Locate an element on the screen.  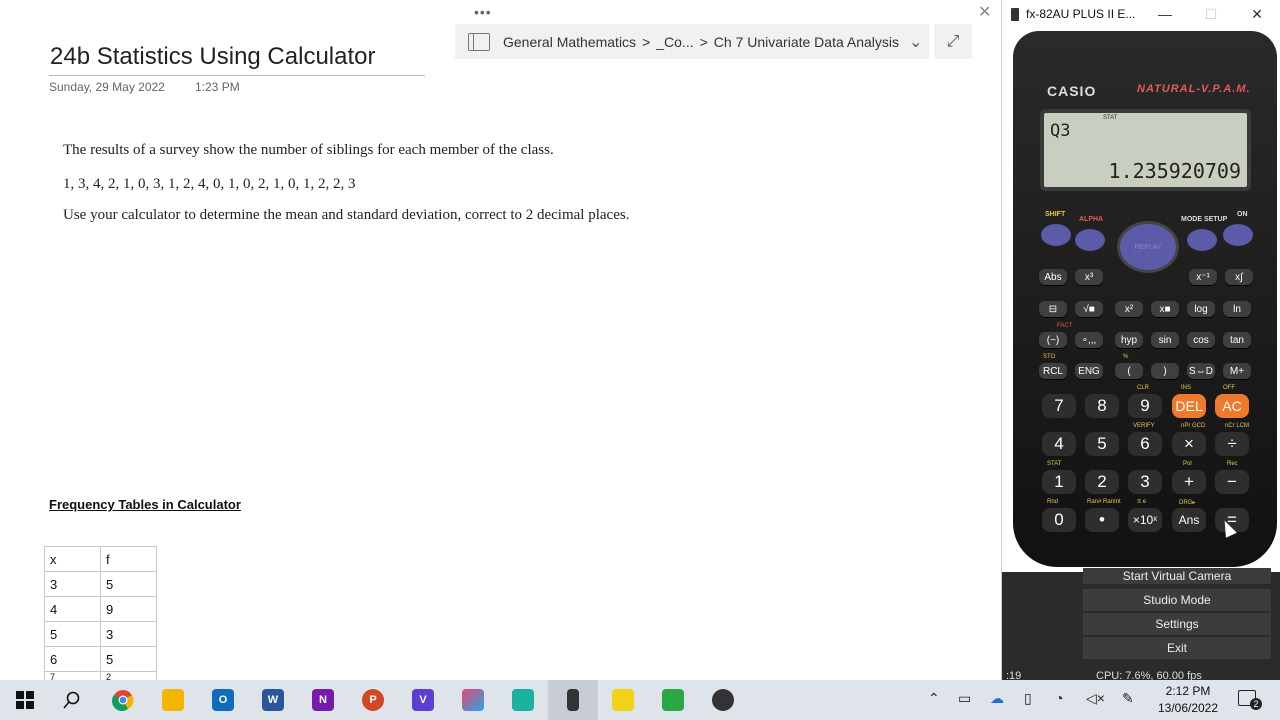
breadcrumb-notebook: General Mathematics is located at coordinates (569, 42).